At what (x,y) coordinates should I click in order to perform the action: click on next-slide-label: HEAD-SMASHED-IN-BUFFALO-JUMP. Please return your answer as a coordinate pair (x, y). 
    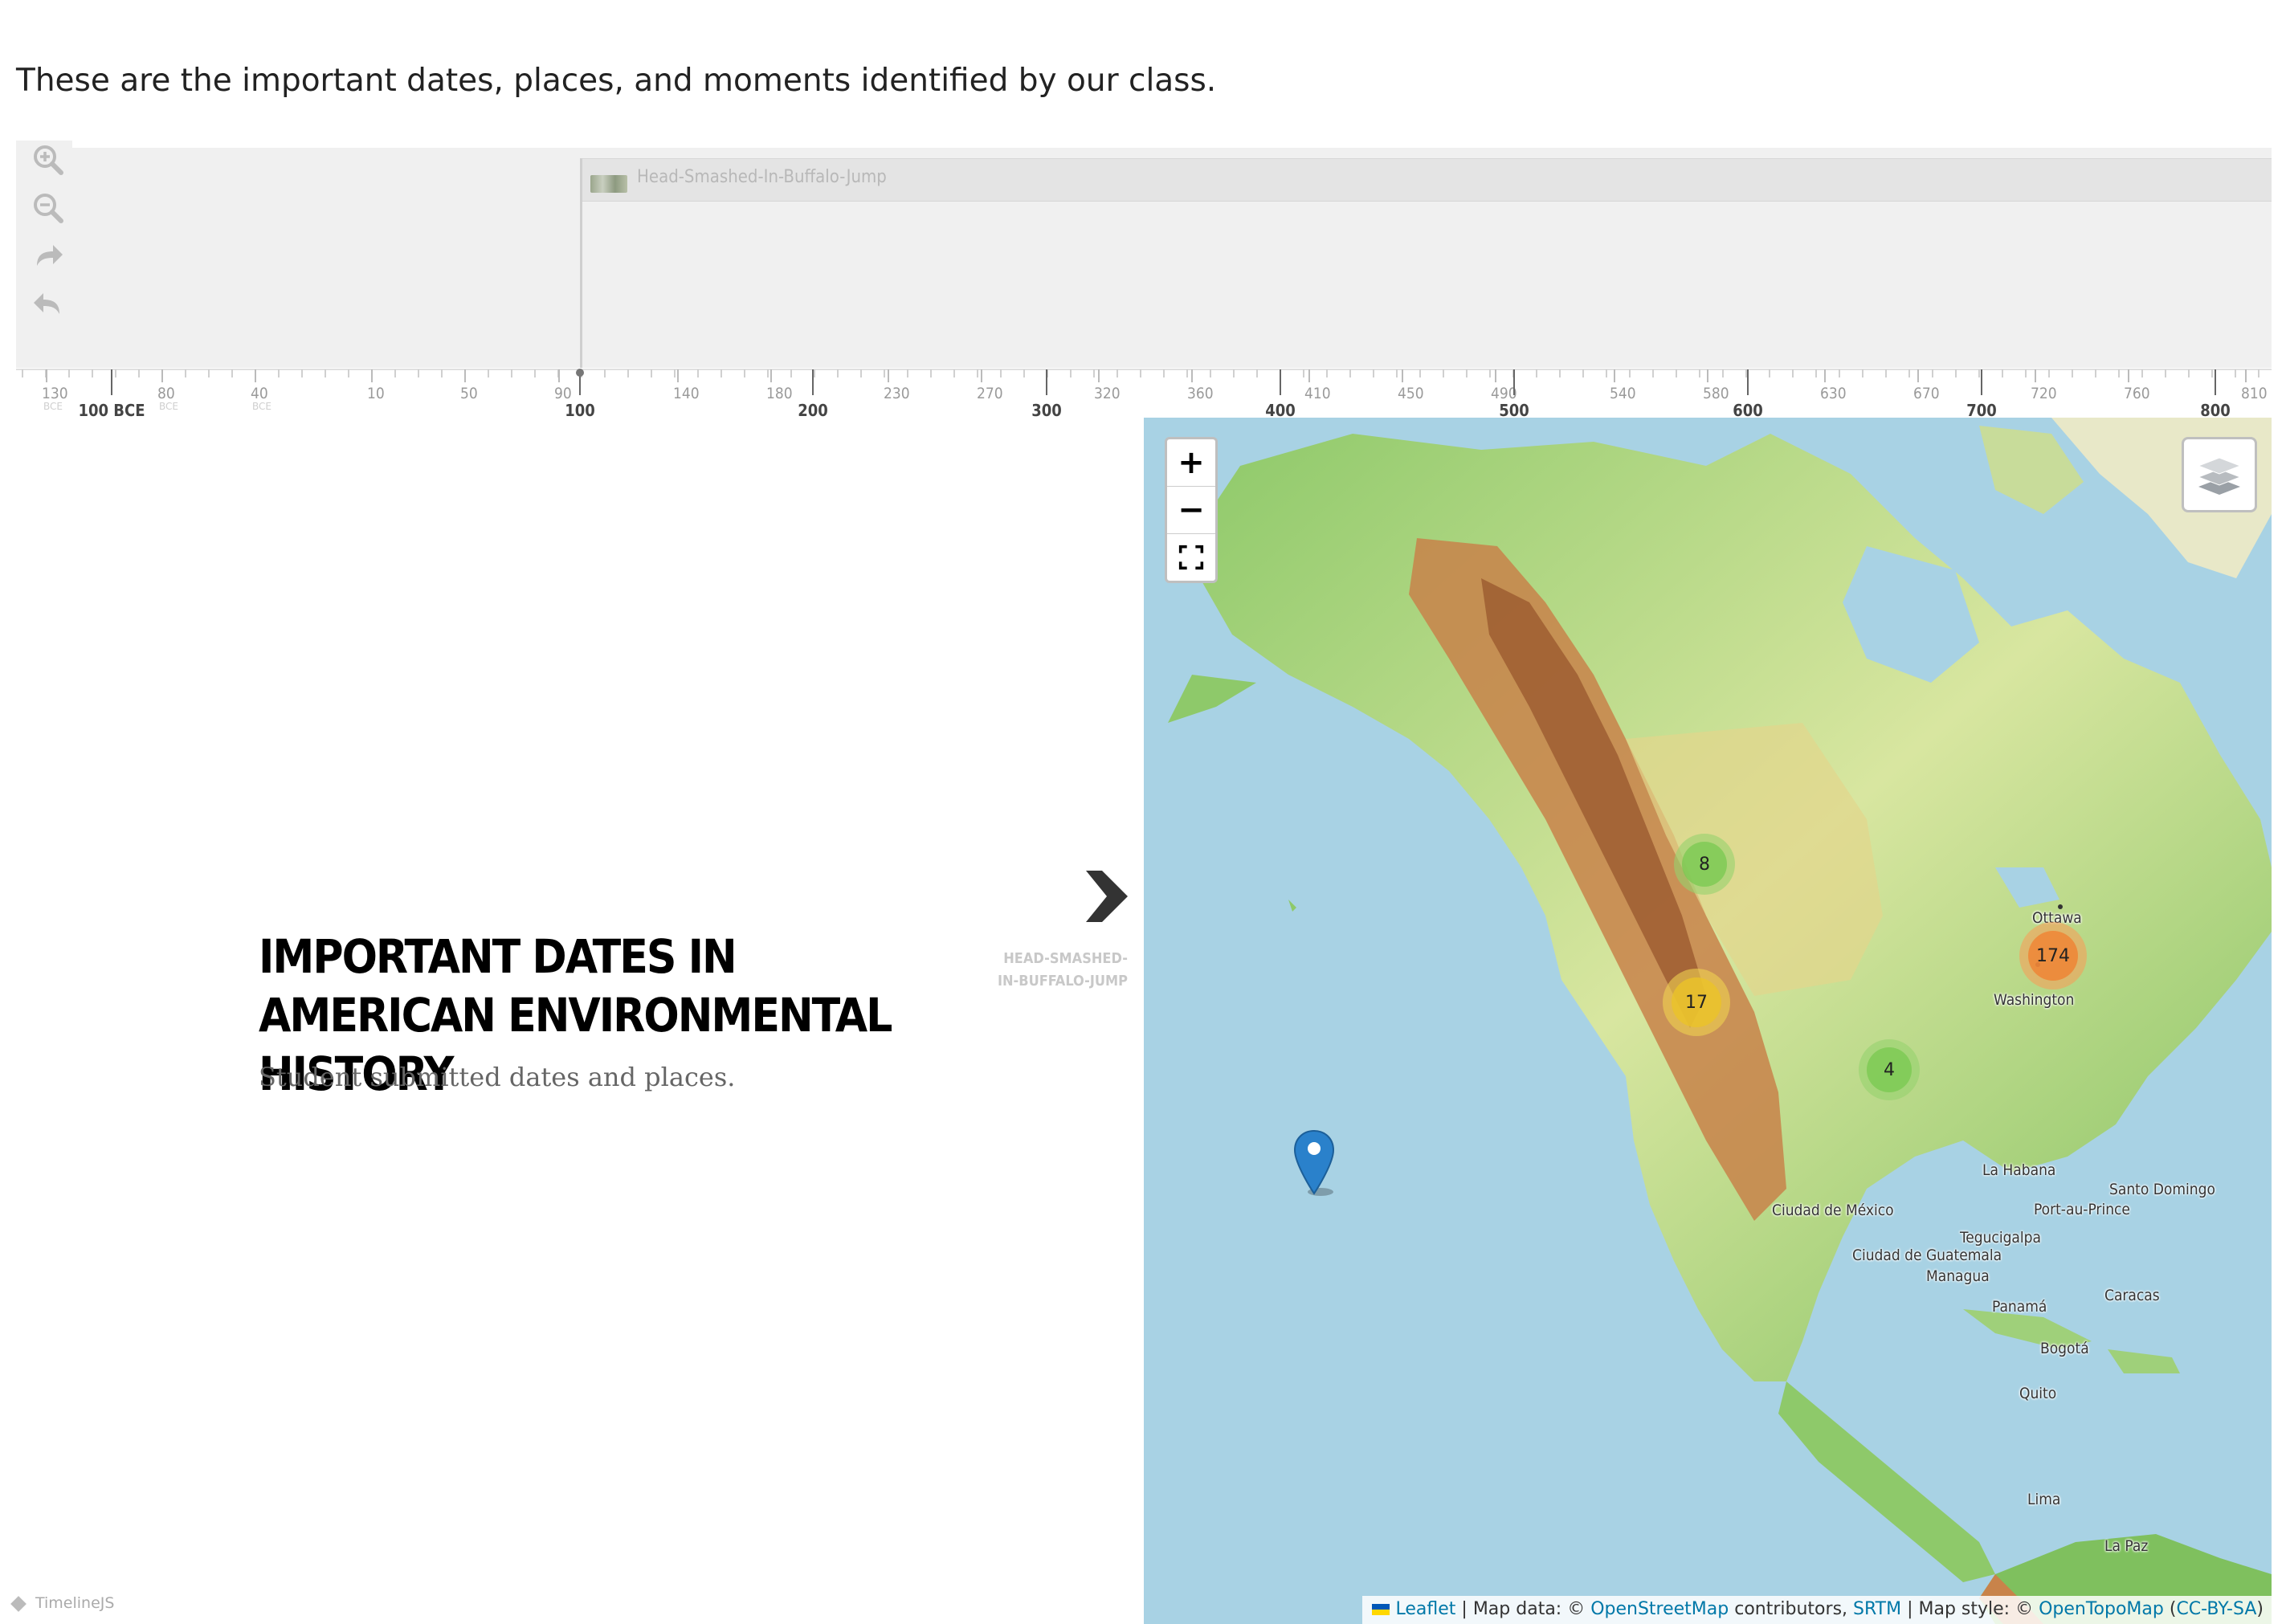
    Looking at the image, I should click on (1062, 969).